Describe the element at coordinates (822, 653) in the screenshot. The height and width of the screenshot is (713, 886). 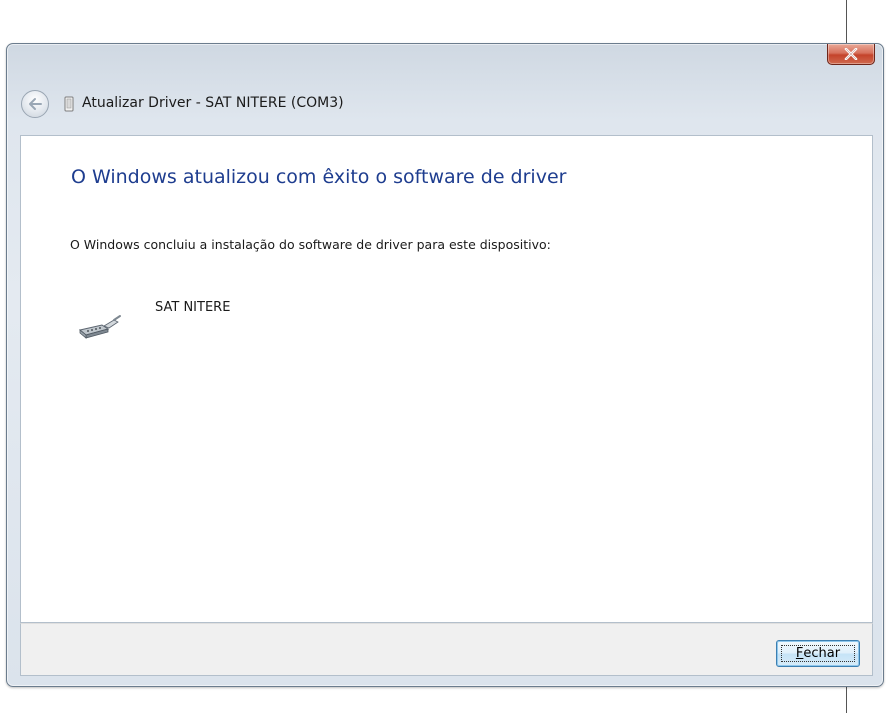
I see `close-button-label: echar` at that location.